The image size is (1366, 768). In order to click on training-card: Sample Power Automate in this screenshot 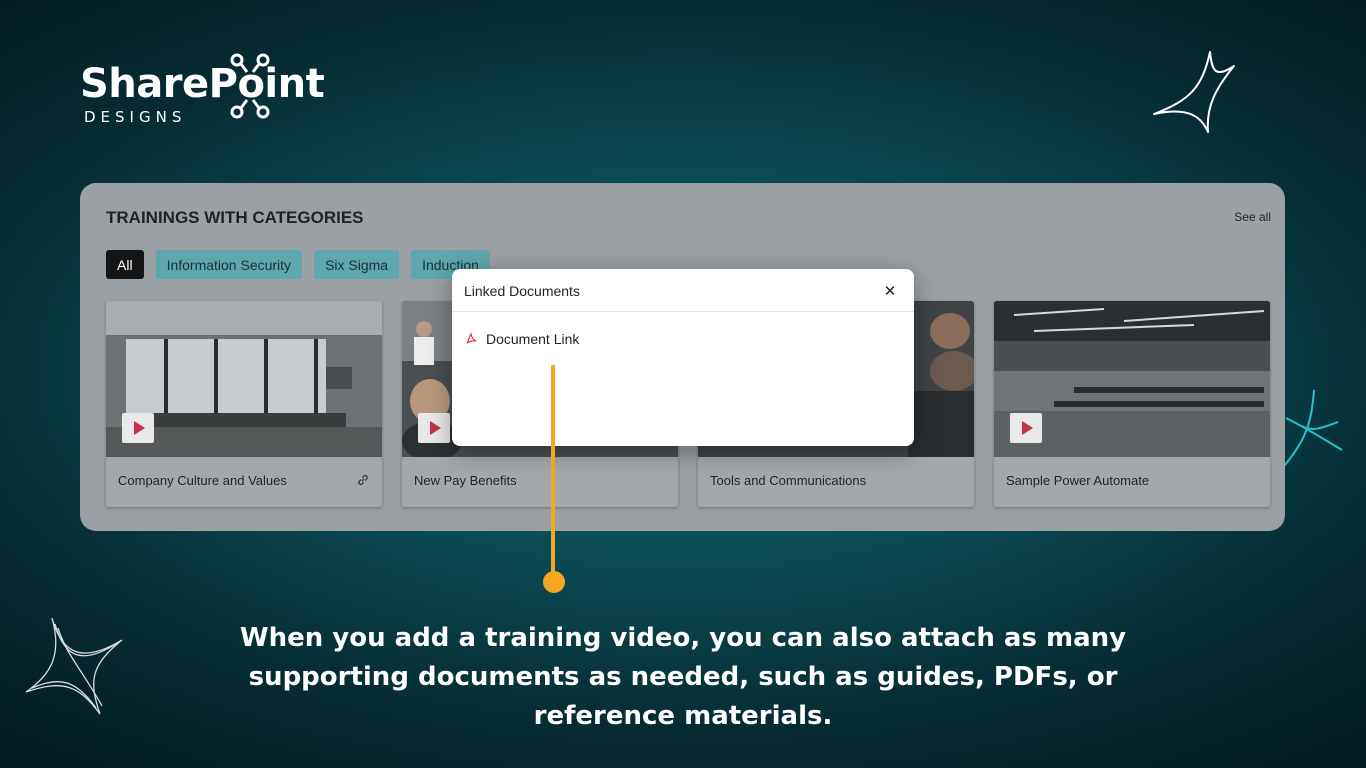, I will do `click(1132, 404)`.